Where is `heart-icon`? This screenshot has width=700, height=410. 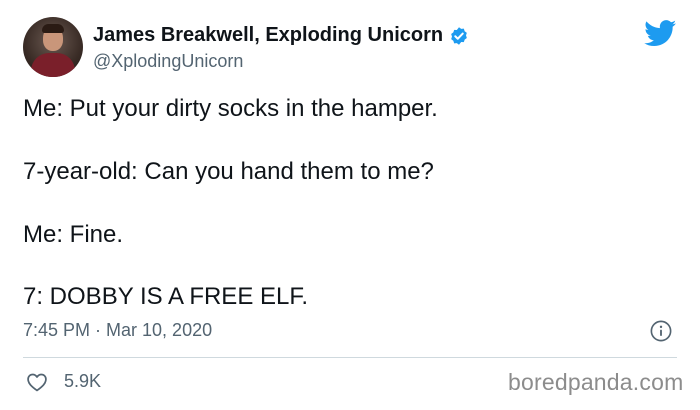 heart-icon is located at coordinates (37, 382).